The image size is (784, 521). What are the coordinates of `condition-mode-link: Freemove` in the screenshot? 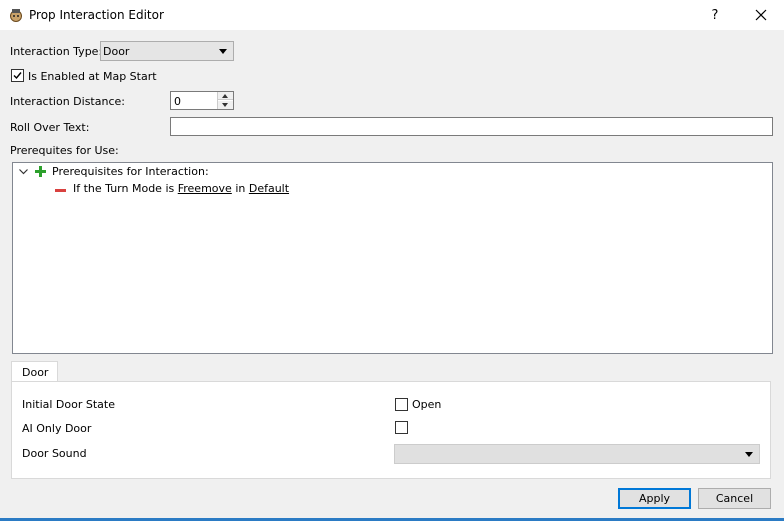 It's located at (205, 188).